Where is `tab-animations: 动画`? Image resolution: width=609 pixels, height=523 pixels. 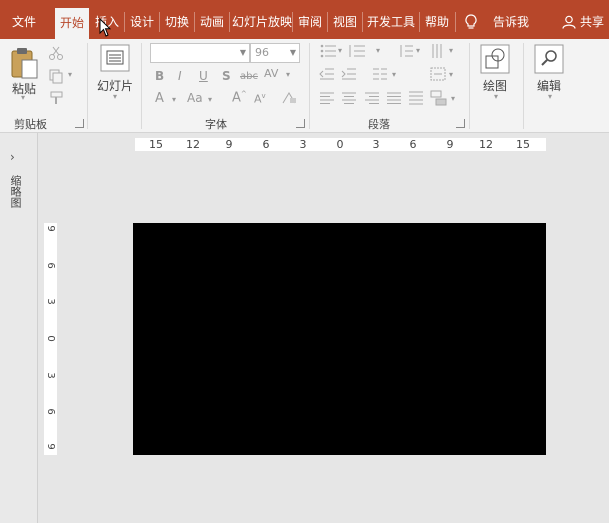
tab-animations: 动画 is located at coordinates (212, 19).